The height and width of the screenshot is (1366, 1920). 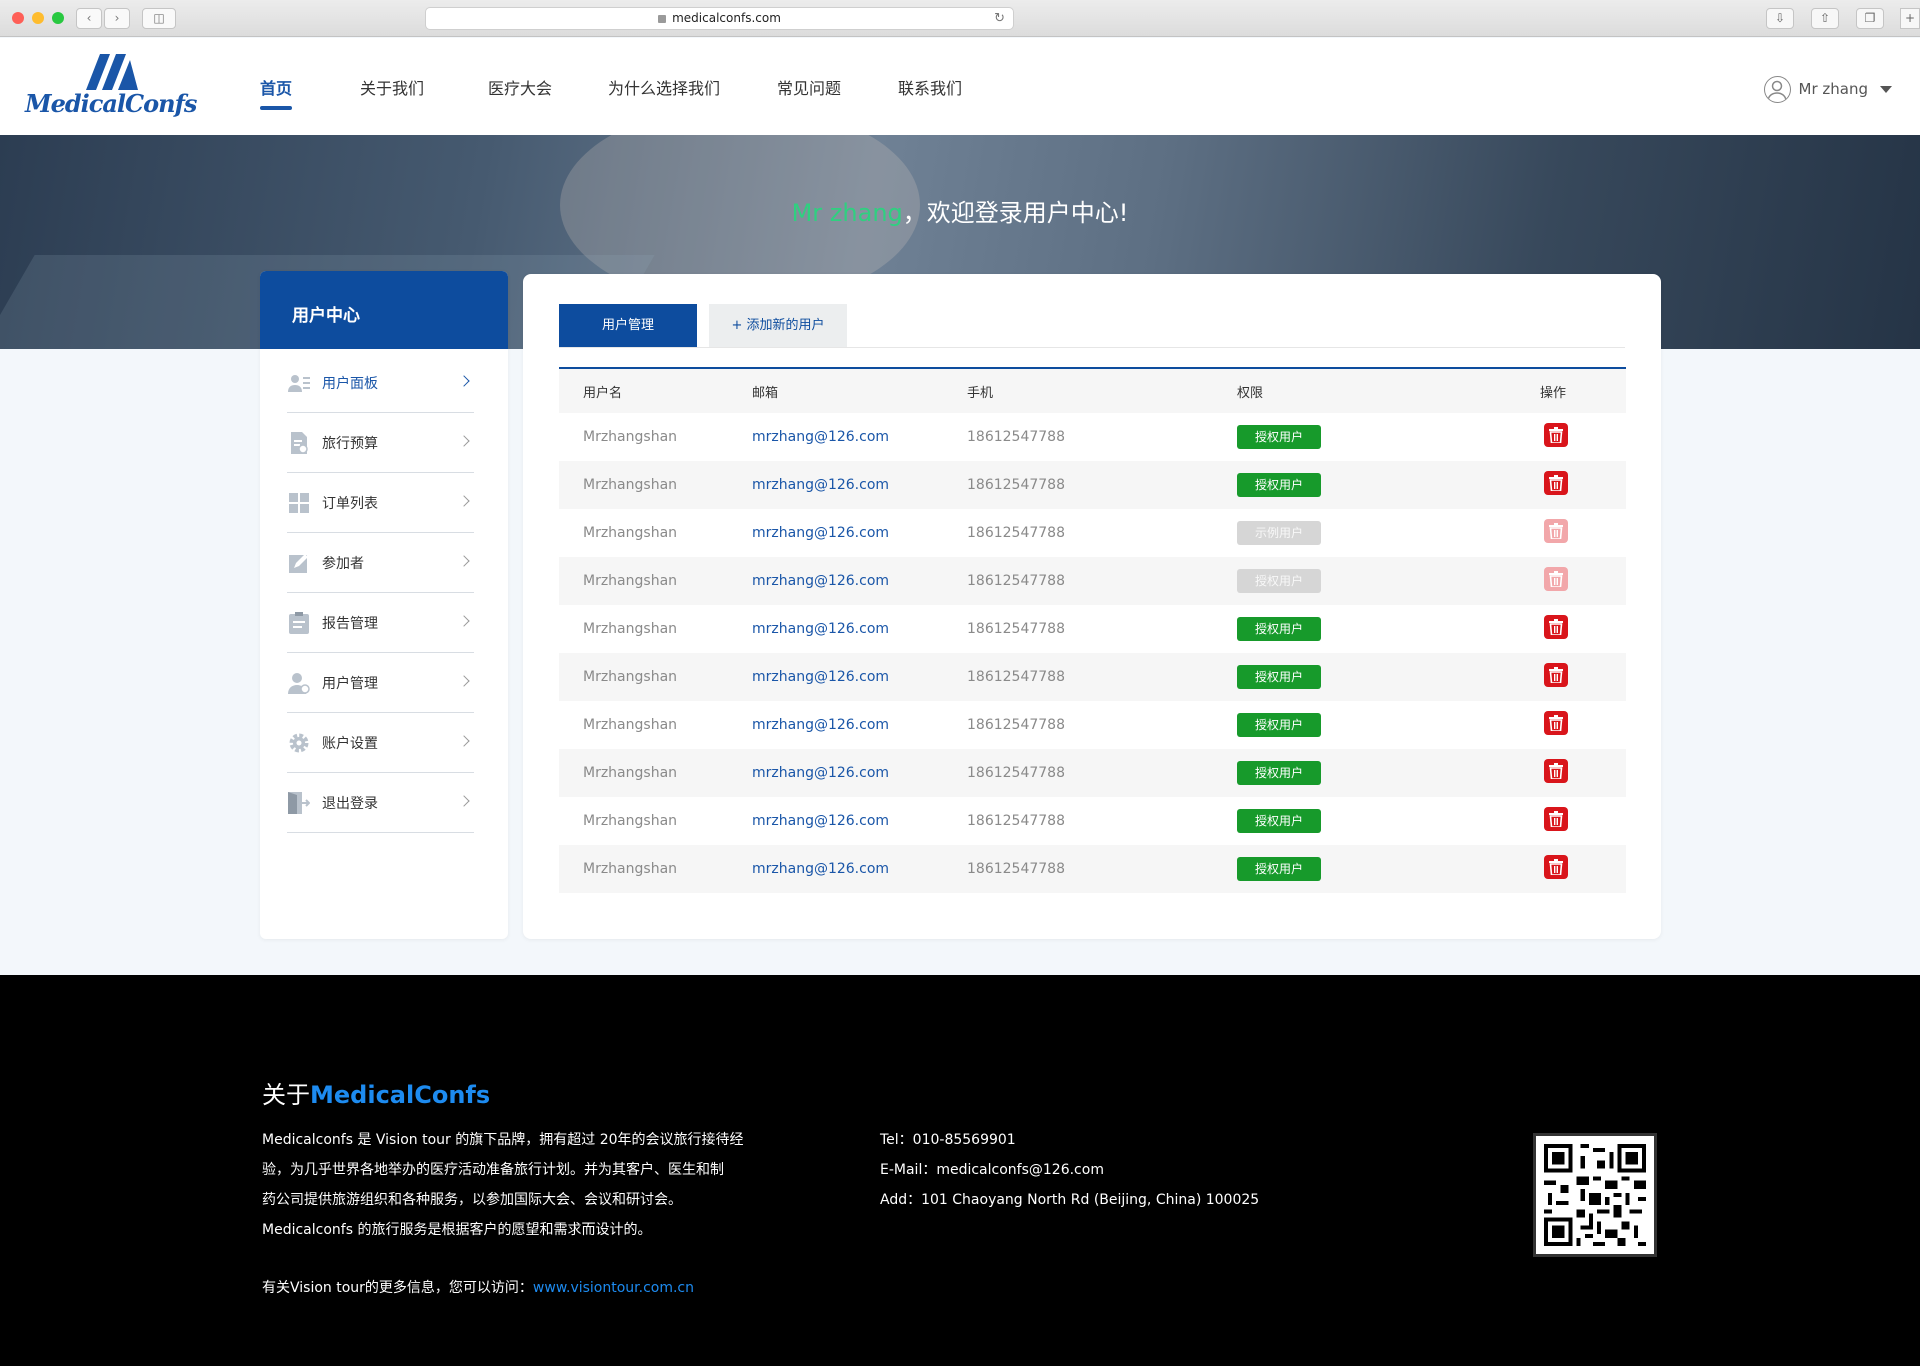 What do you see at coordinates (58, 18) in the screenshot?
I see `zoom-window-button` at bounding box center [58, 18].